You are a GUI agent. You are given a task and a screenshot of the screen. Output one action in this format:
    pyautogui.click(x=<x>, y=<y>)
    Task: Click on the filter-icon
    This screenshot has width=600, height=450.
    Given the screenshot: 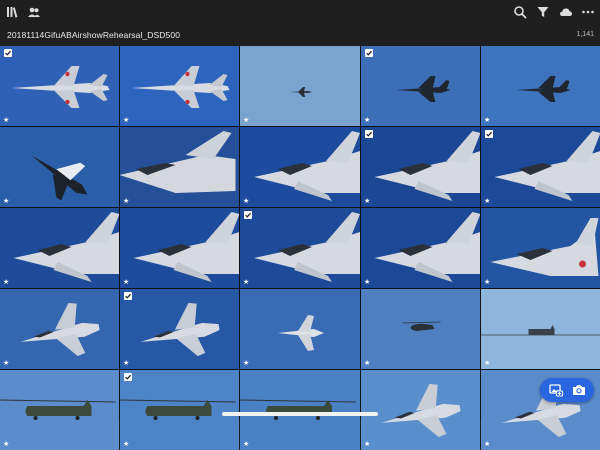 What is the action you would take?
    pyautogui.click(x=543, y=12)
    